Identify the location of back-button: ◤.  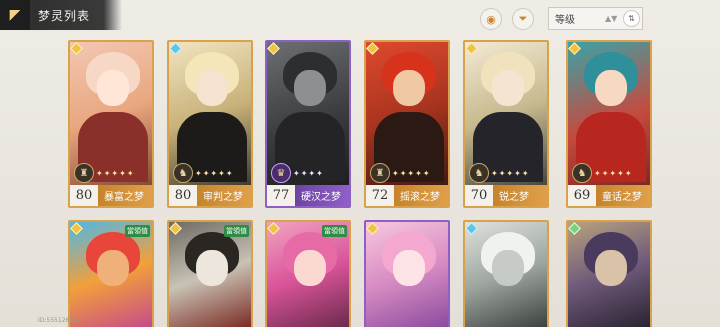
(15, 15).